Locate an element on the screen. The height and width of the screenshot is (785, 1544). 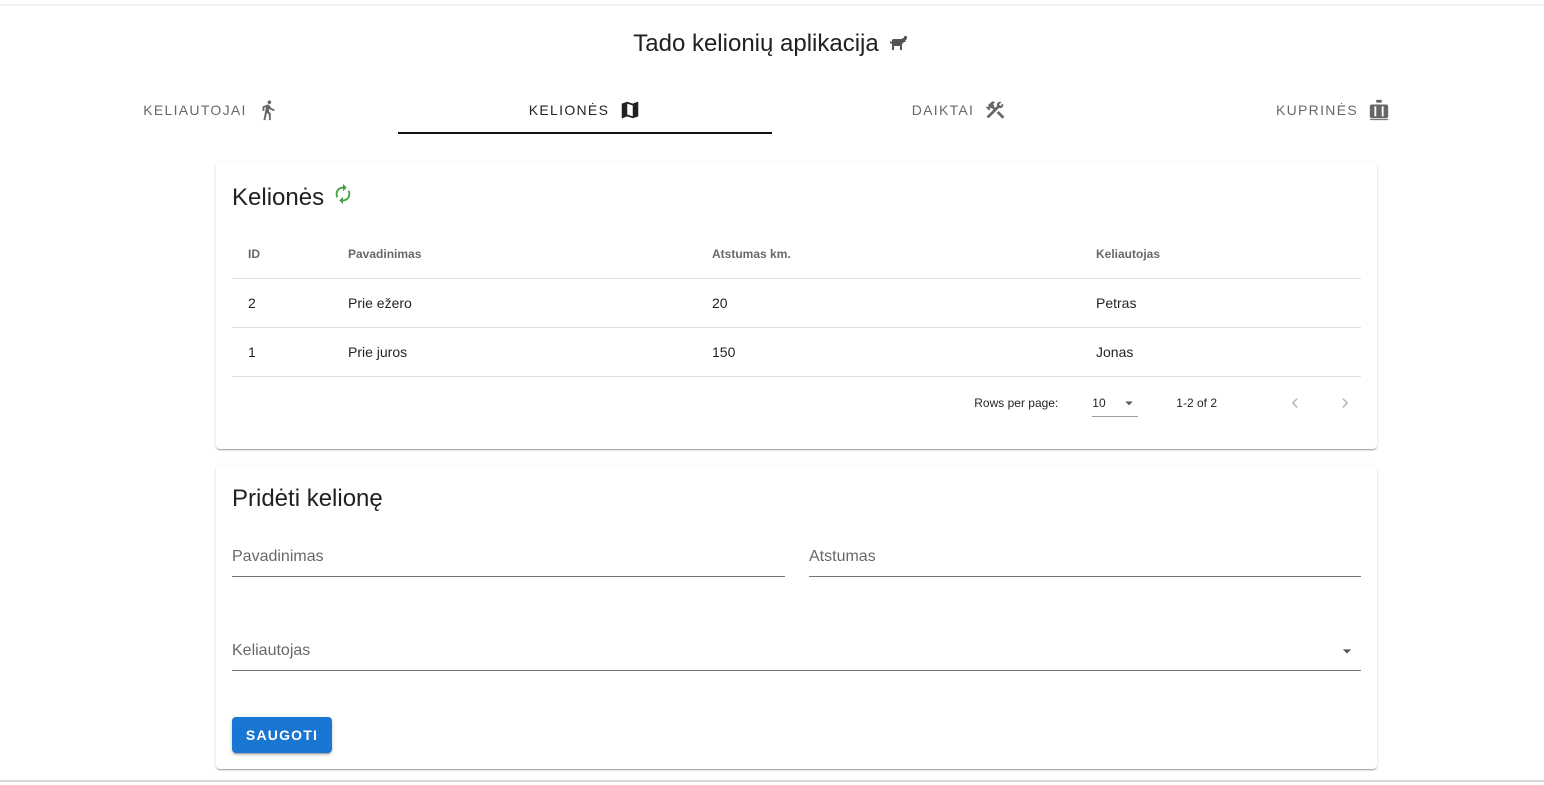
bag-icon is located at coordinates (1379, 110).